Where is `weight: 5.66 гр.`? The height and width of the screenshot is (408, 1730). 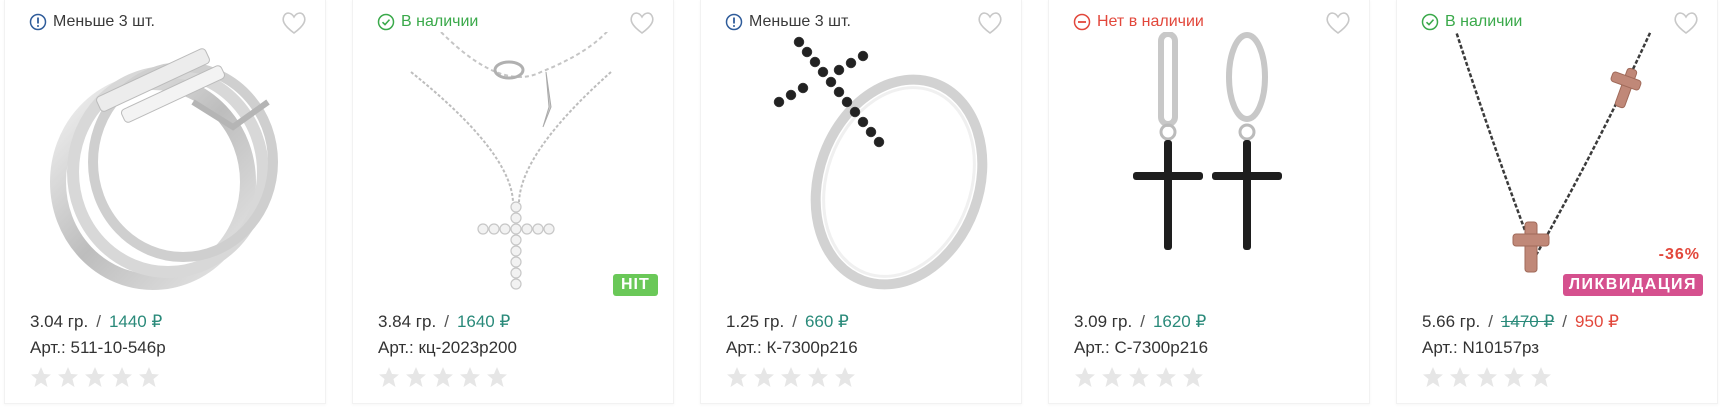 weight: 5.66 гр. is located at coordinates (1451, 321).